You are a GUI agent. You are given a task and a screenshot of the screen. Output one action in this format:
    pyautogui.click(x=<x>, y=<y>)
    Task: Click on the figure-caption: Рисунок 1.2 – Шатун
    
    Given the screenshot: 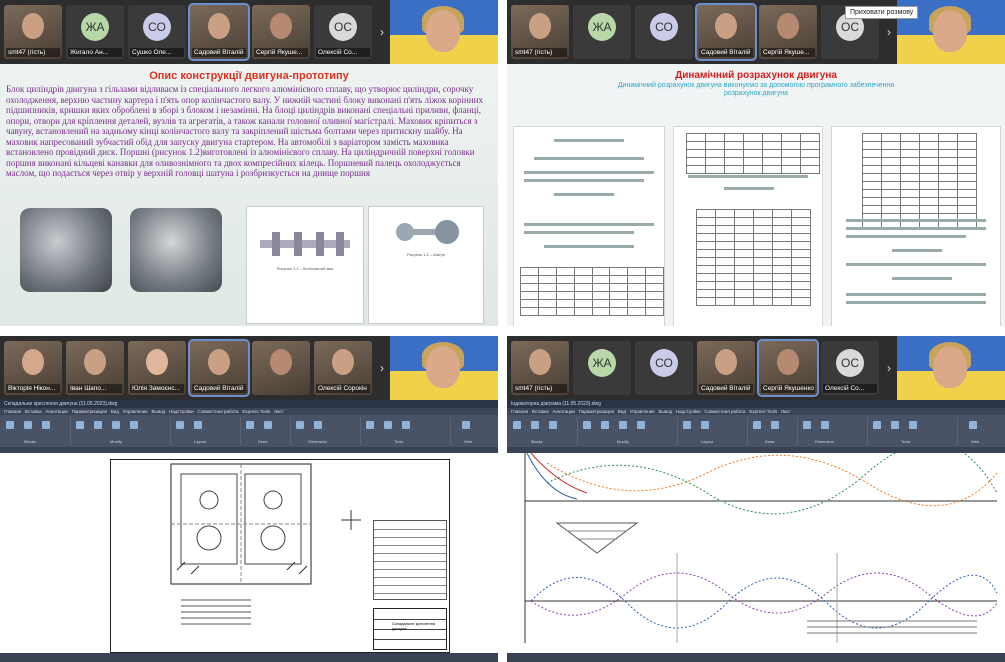 What is the action you would take?
    pyautogui.click(x=426, y=254)
    